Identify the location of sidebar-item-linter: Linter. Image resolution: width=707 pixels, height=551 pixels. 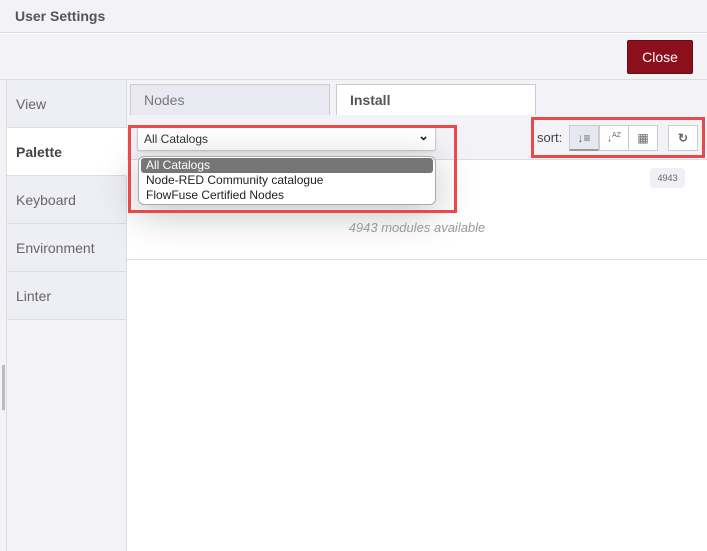
(66, 296).